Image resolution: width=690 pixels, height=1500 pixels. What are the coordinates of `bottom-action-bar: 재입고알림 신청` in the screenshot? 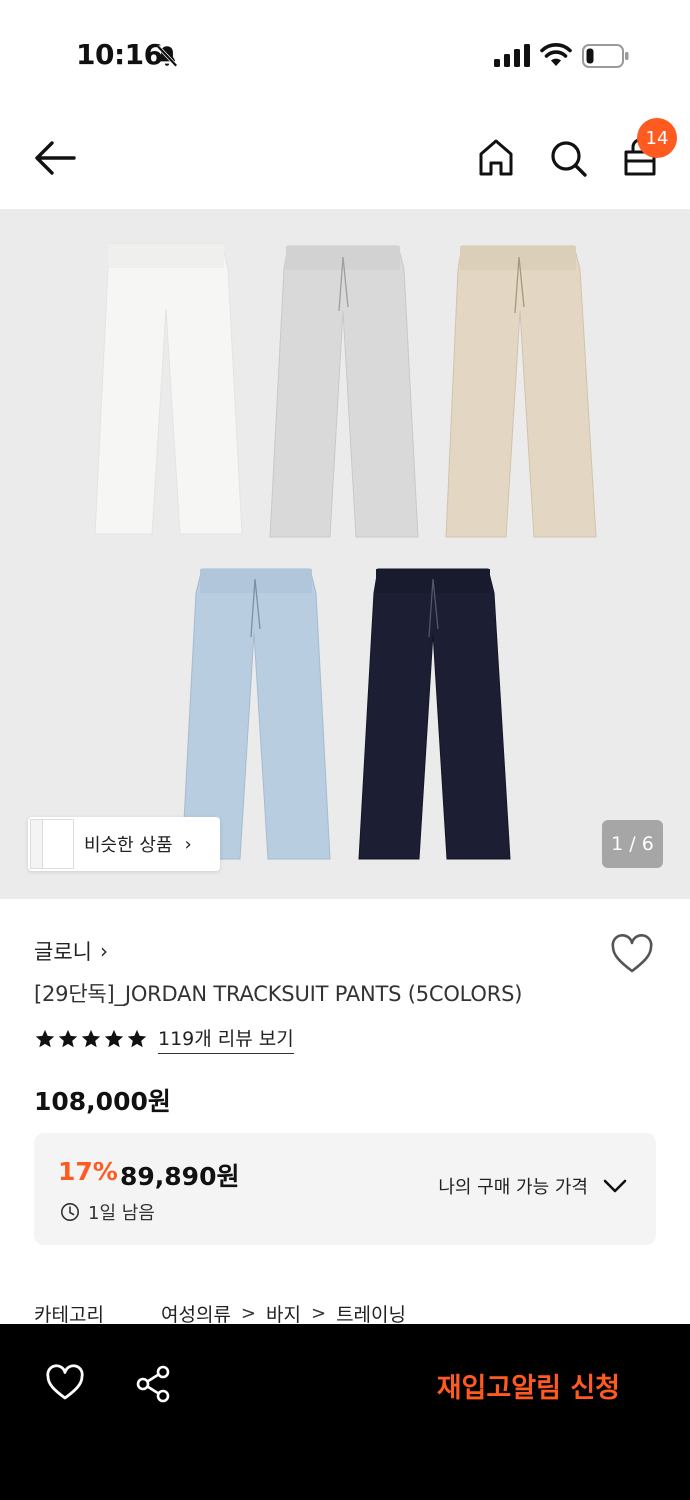 It's located at (345, 1412).